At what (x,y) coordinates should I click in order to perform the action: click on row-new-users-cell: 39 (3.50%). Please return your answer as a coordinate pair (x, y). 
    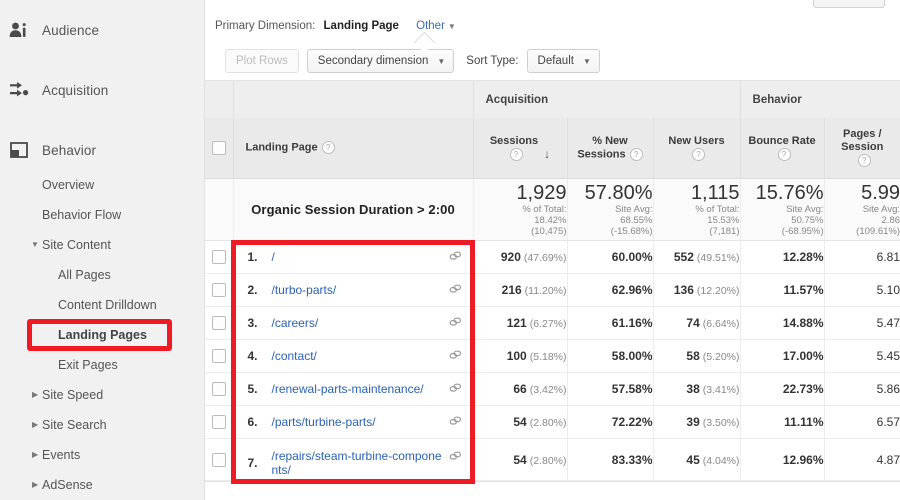
    Looking at the image, I should click on (696, 422).